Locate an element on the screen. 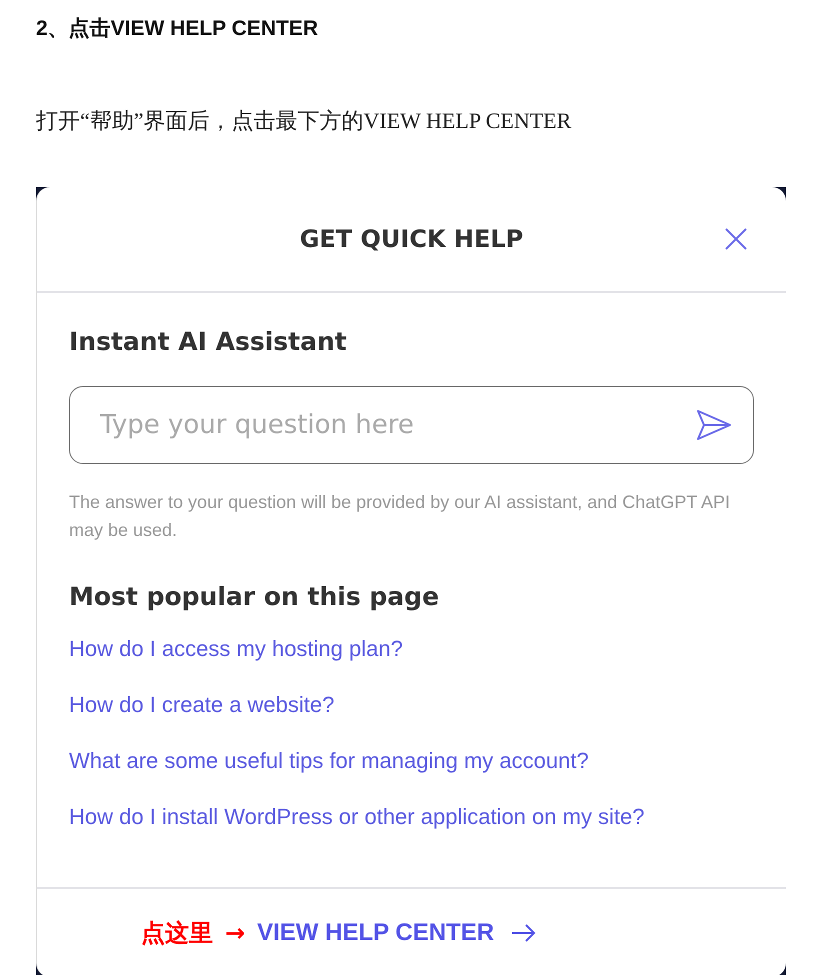  annotation-text: 点这里 is located at coordinates (177, 933).